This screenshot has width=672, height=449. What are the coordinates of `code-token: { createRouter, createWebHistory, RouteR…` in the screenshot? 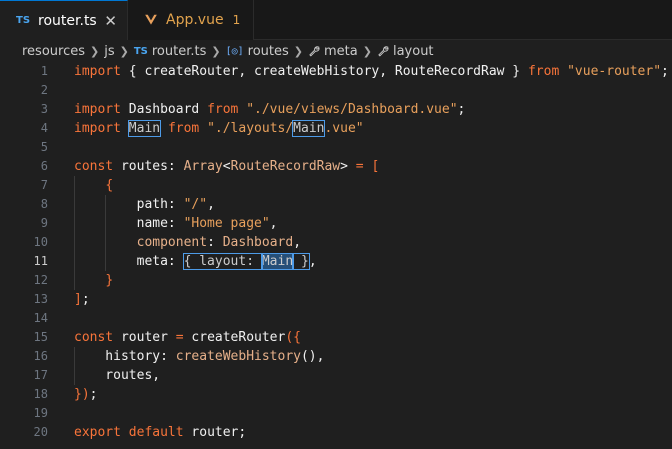 It's located at (324, 71).